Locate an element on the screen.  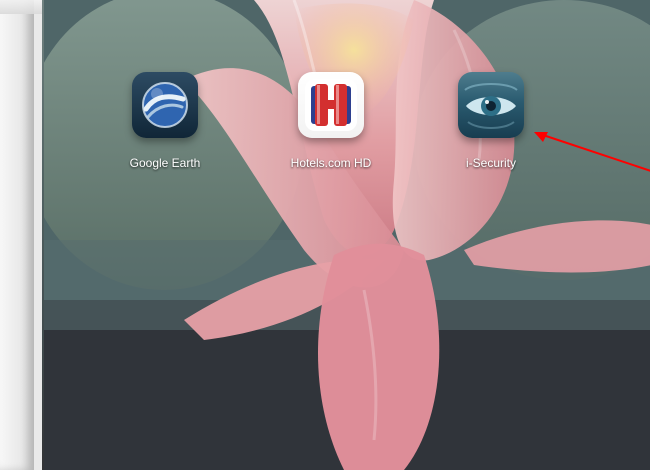
app-google-earth: Google Earth is located at coordinates (165, 137).